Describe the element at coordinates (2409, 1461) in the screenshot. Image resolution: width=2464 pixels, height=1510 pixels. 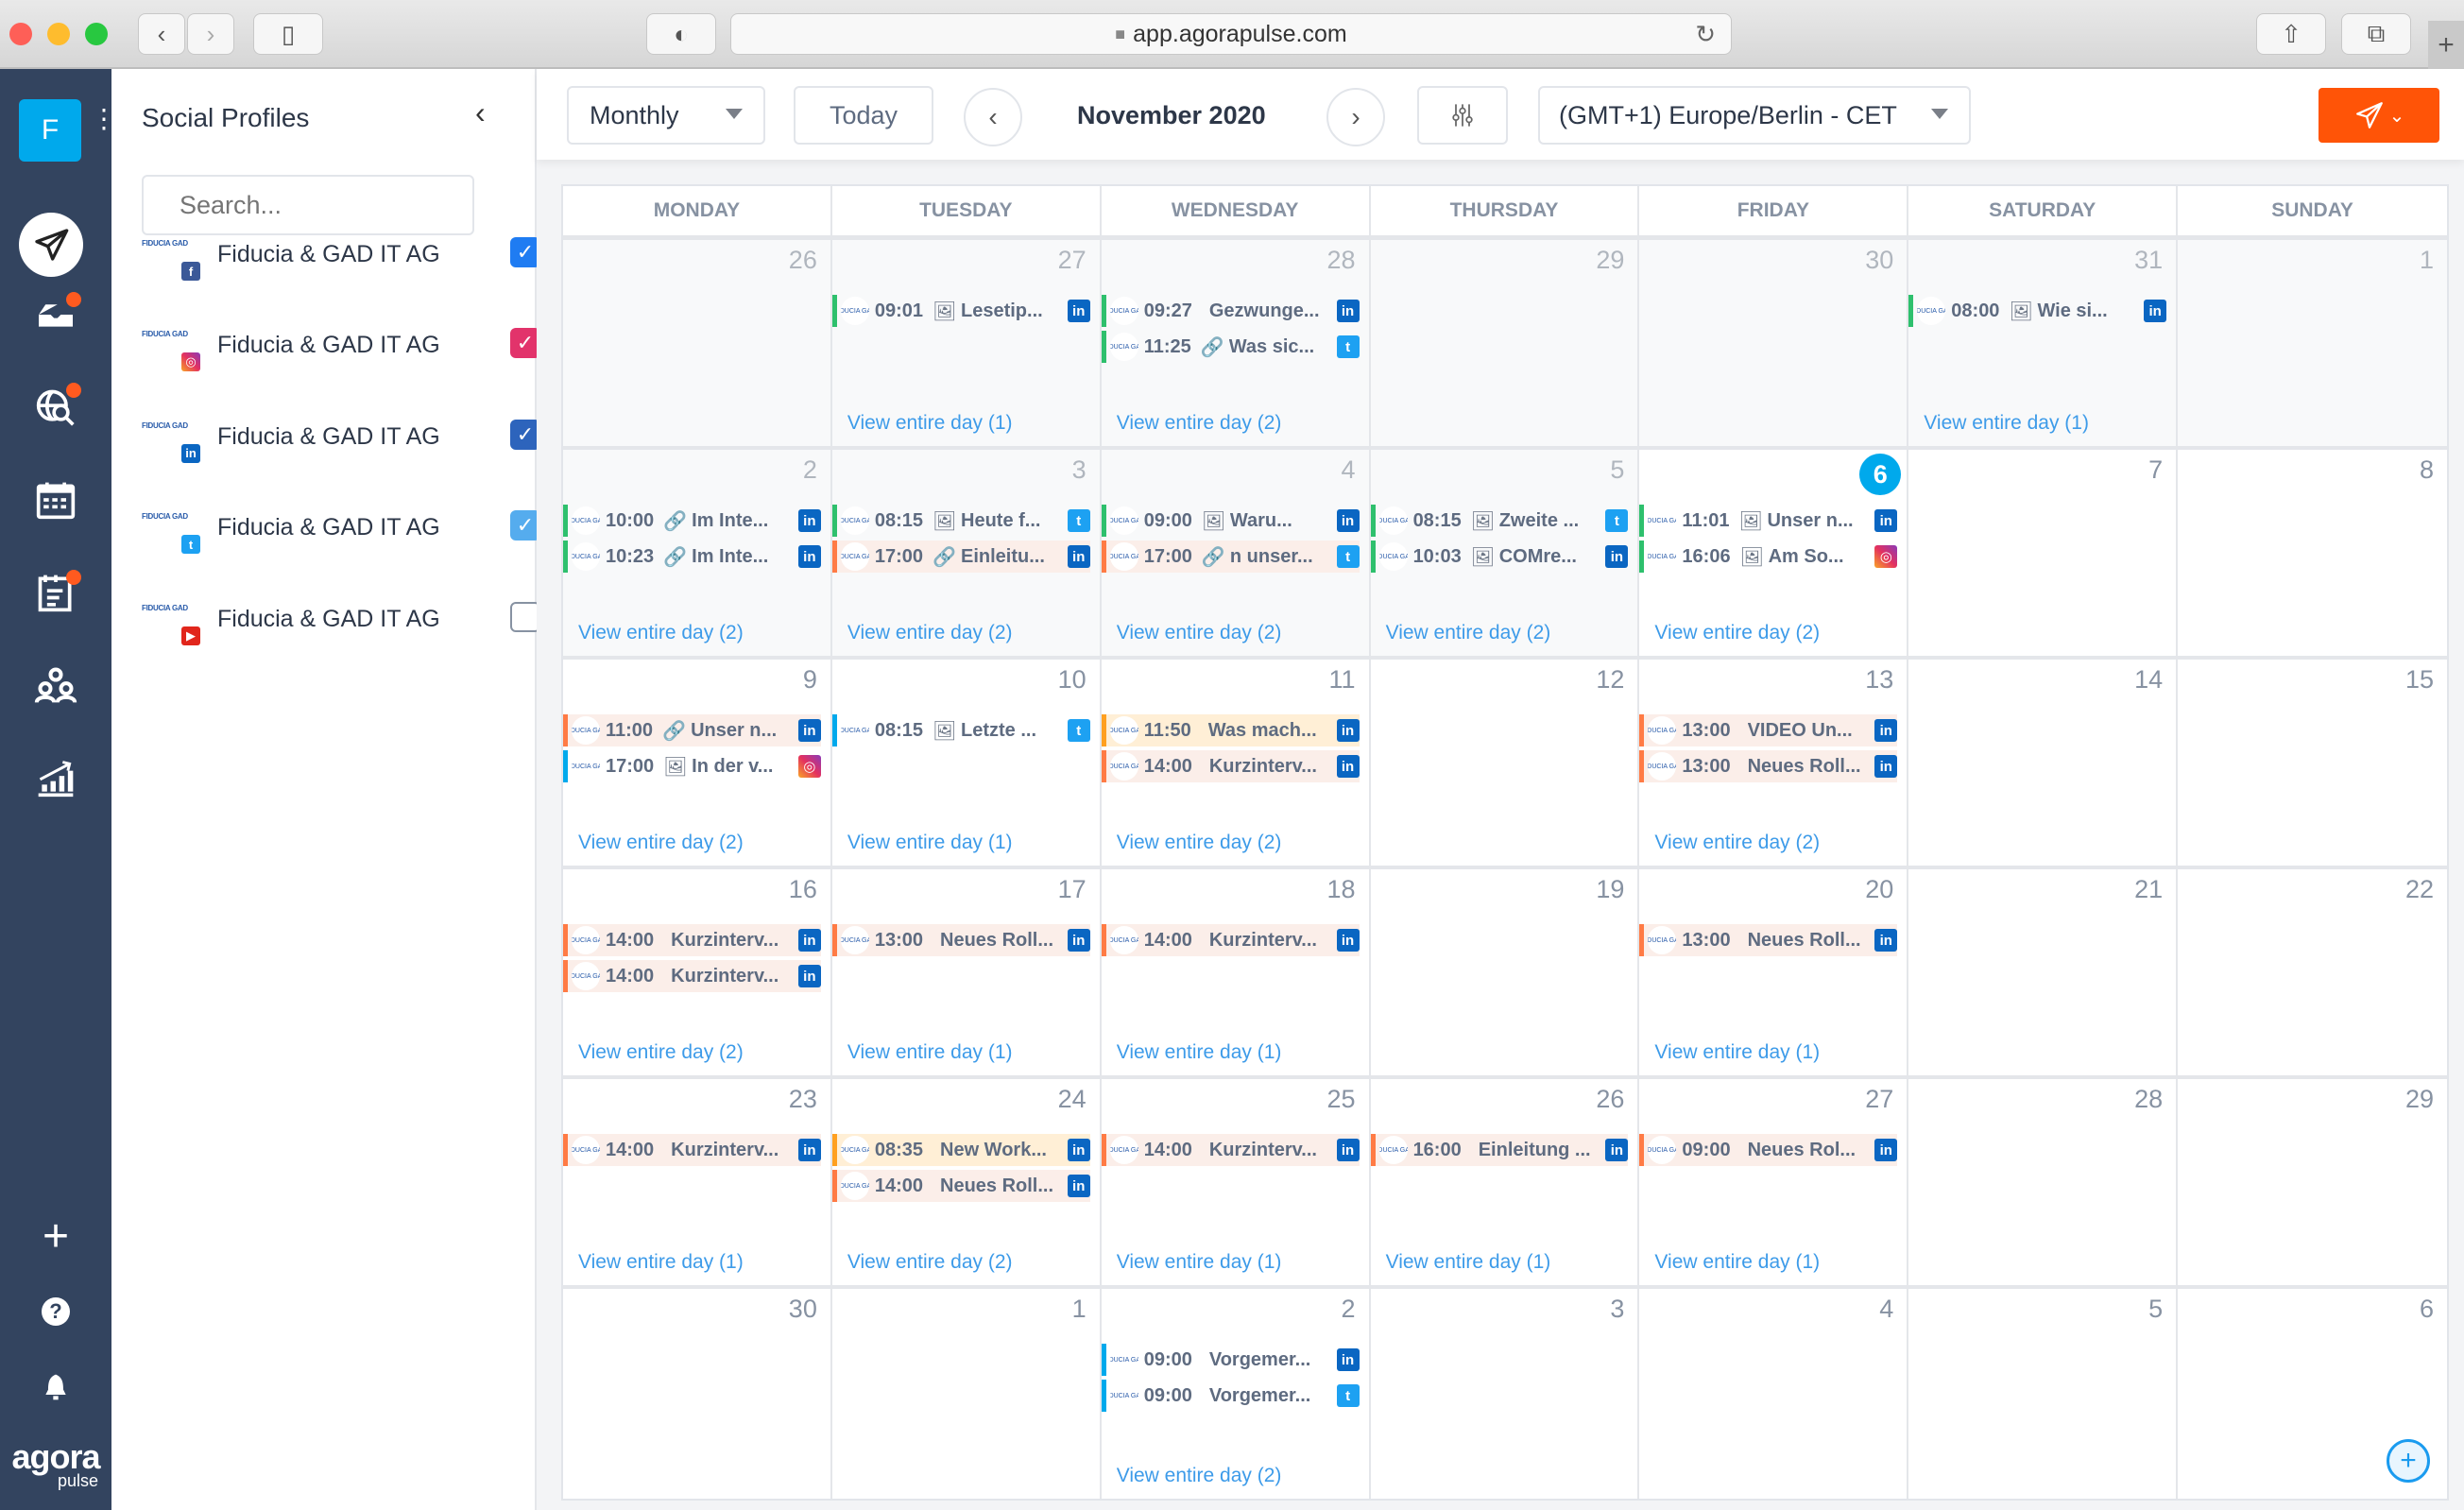
I see `add-post-button: +` at that location.